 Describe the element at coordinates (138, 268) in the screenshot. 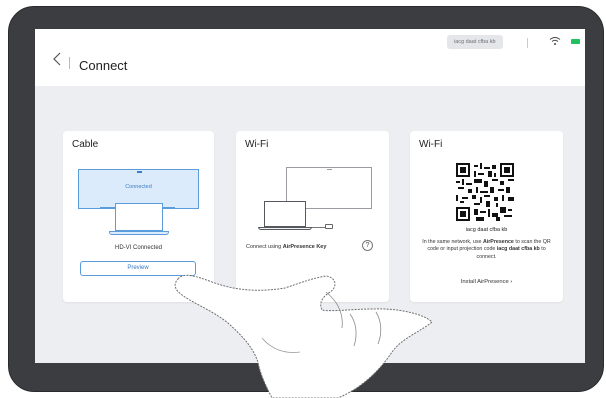

I see `preview-button: Preview` at that location.